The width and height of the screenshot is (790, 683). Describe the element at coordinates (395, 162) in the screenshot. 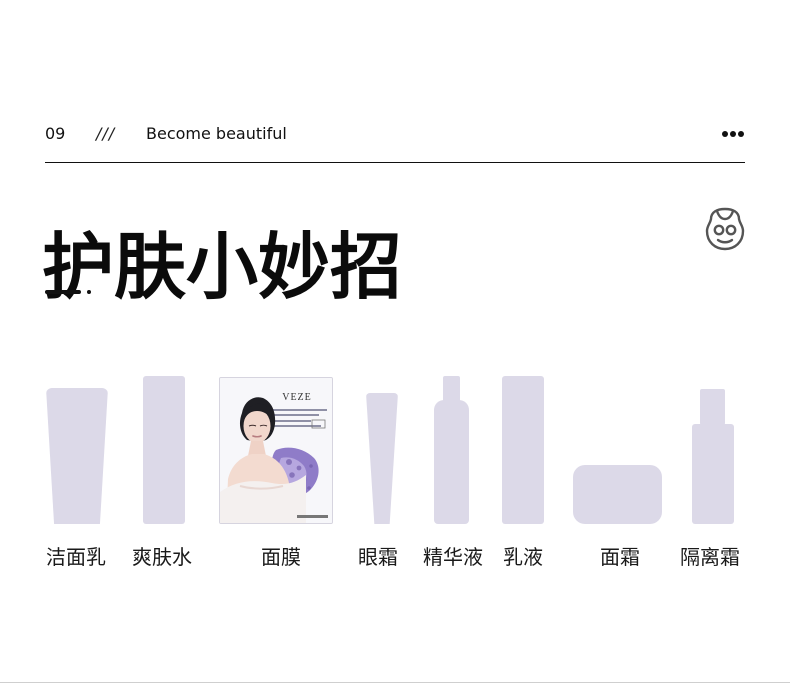

I see `header-divider-line` at that location.